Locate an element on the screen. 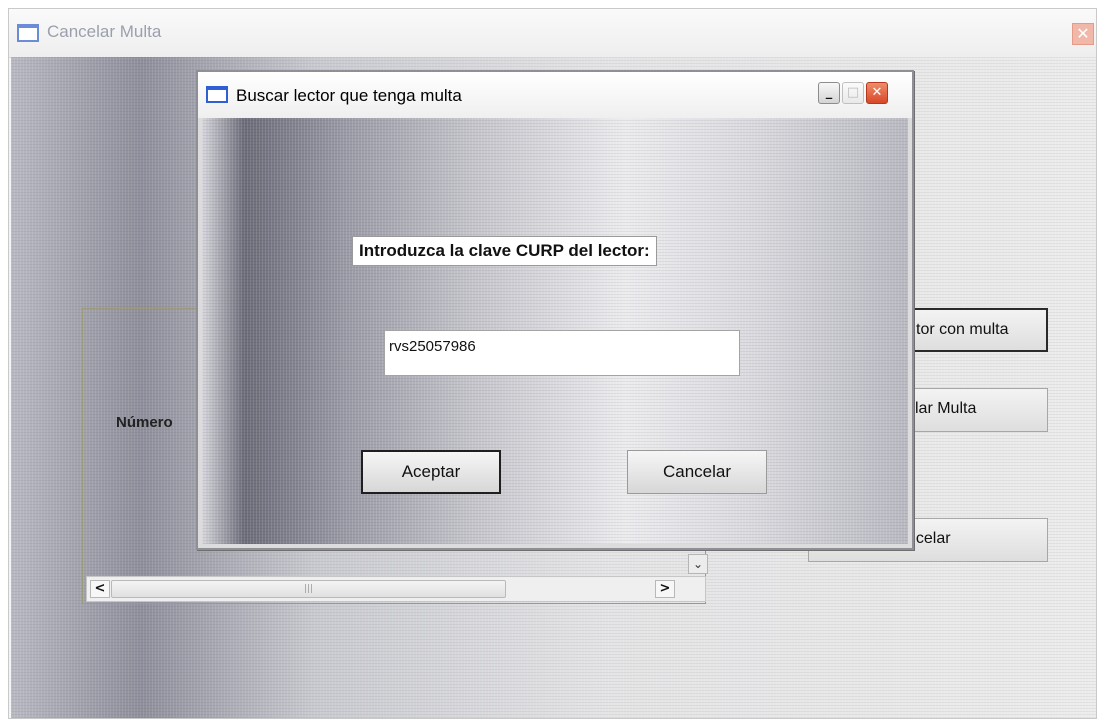 This screenshot has height=719, width=1097. scroll-right-icon: > is located at coordinates (665, 589).